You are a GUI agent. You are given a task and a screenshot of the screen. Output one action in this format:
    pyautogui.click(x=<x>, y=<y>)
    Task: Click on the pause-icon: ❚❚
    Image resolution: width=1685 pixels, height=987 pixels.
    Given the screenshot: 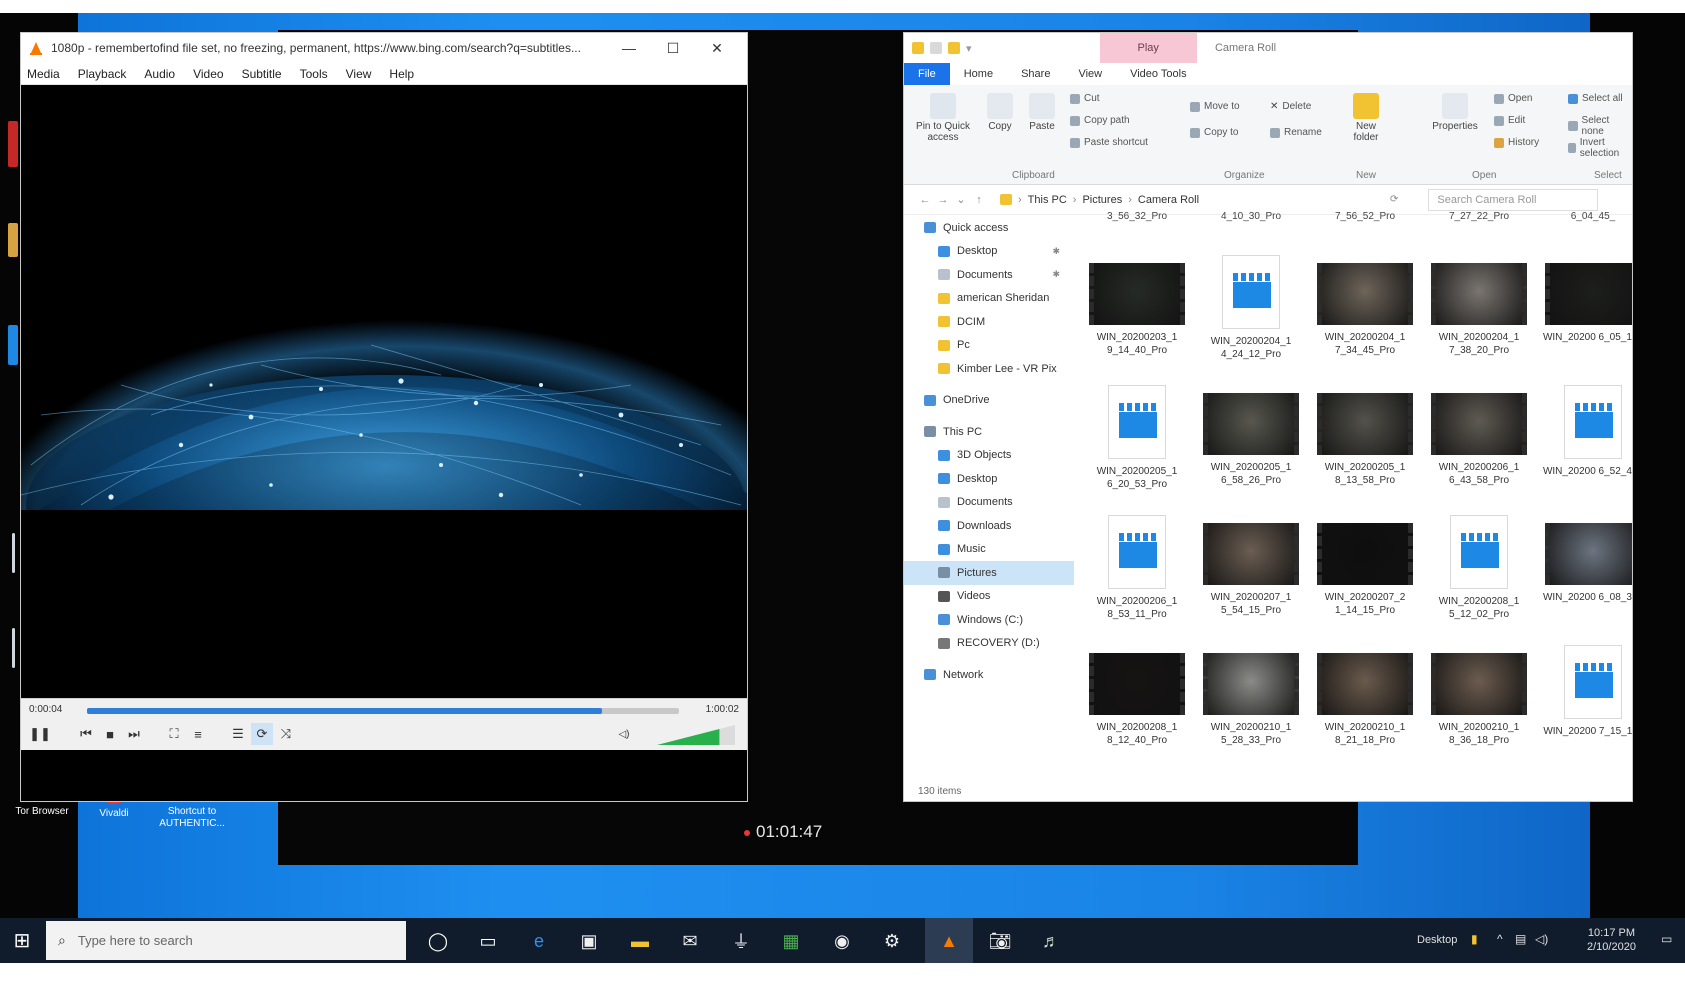 What is the action you would take?
    pyautogui.click(x=40, y=734)
    